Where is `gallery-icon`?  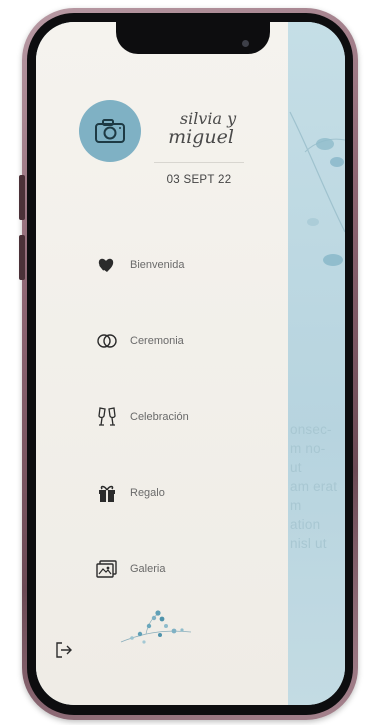
gallery-icon is located at coordinates (107, 569).